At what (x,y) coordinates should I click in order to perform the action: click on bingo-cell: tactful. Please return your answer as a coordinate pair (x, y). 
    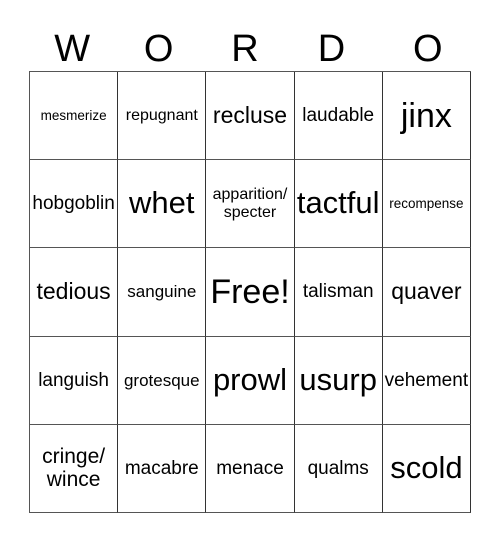
    Looking at the image, I should click on (338, 204).